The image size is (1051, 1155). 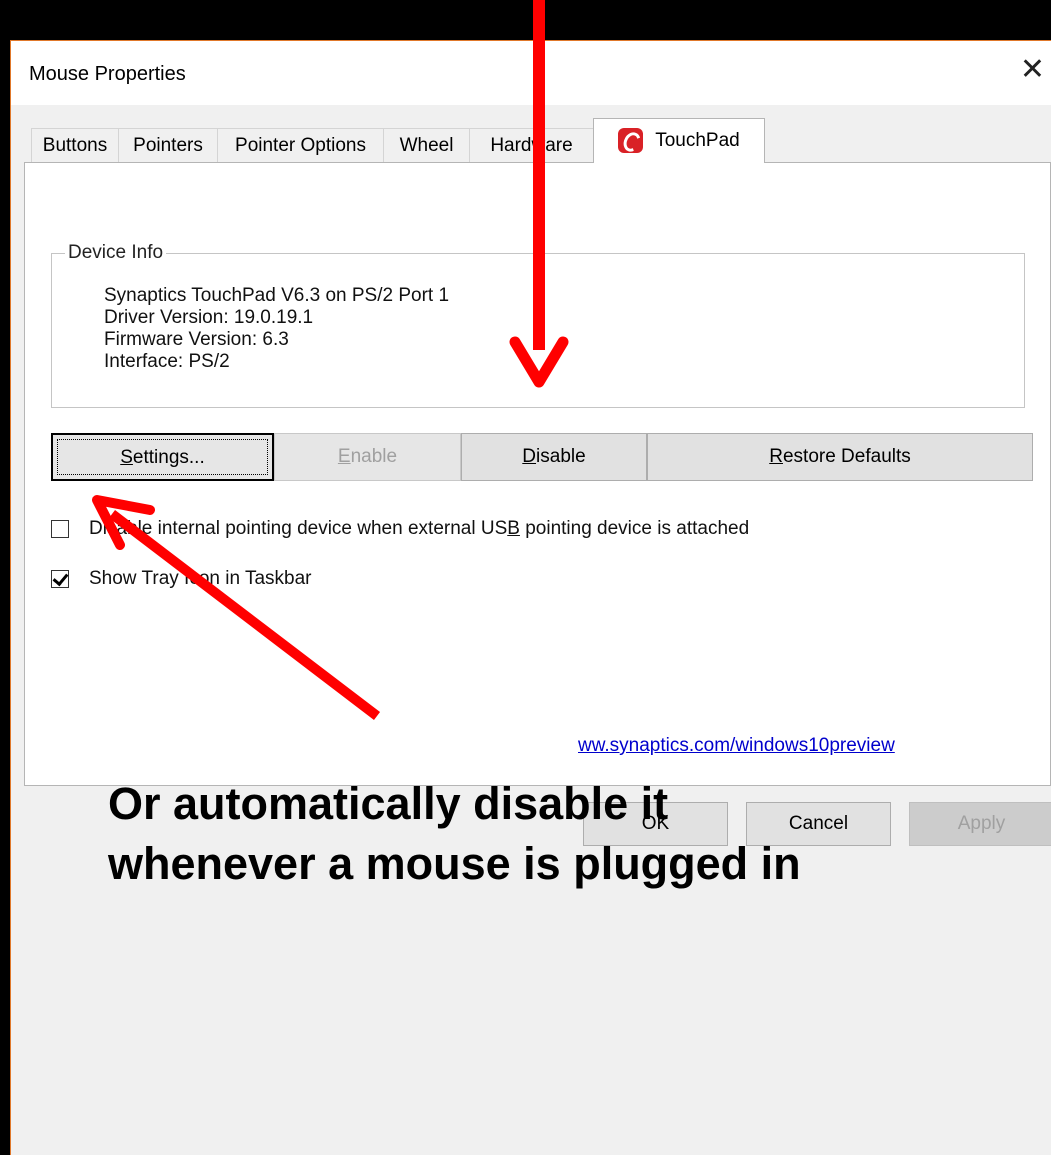 What do you see at coordinates (116, 253) in the screenshot?
I see `device-info-legend: Device Info` at bounding box center [116, 253].